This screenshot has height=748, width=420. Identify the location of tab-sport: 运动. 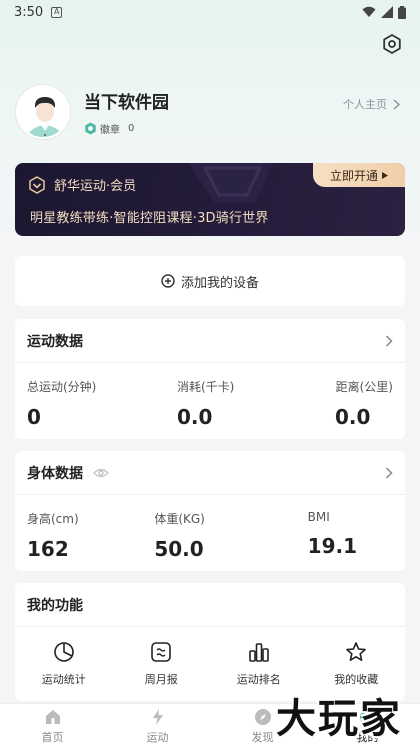
(157, 726).